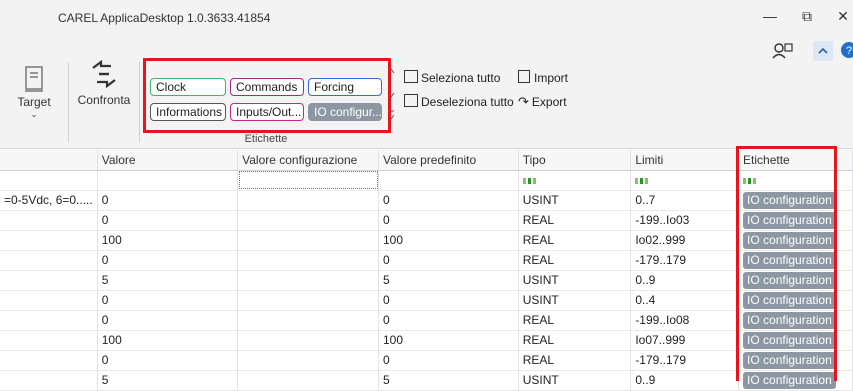 Image resolution: width=853 pixels, height=391 pixels. Describe the element at coordinates (807, 16) in the screenshot. I see `restore-button: ⧉` at that location.